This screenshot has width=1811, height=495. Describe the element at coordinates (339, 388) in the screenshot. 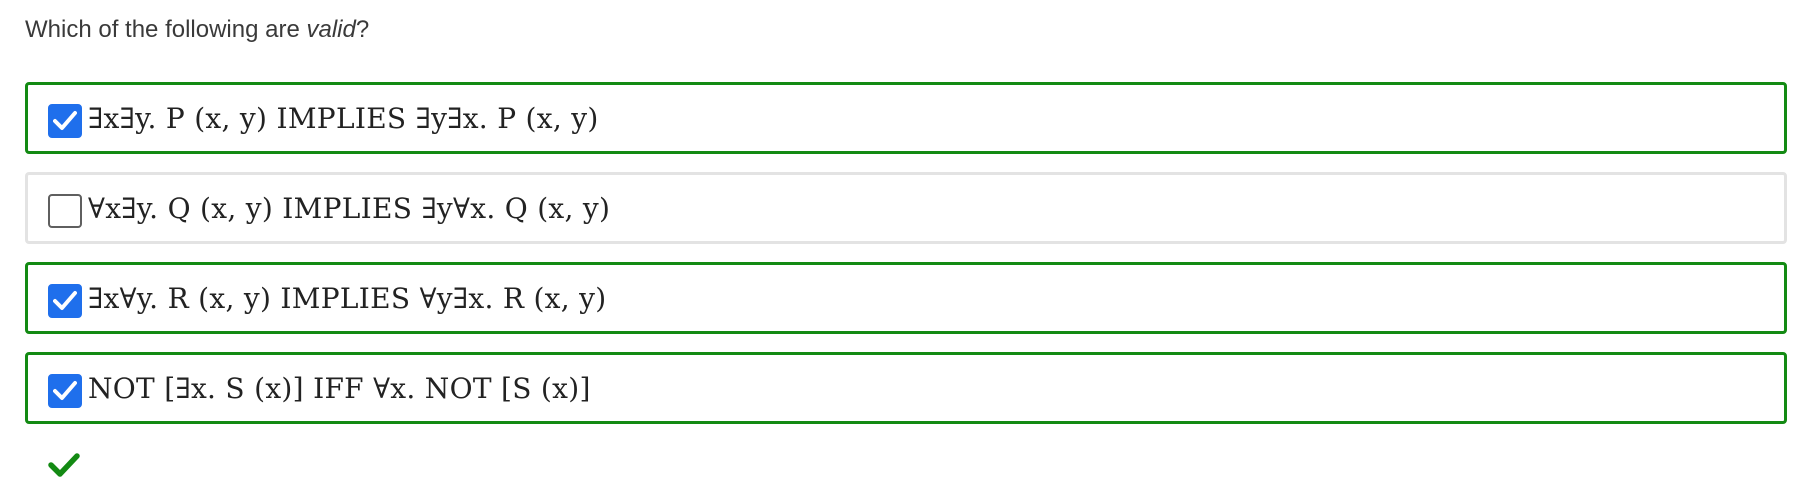

I see `option-4-formula: NOT [∃x. S (x)] IFF ∀x. NOT [S (x)]` at that location.